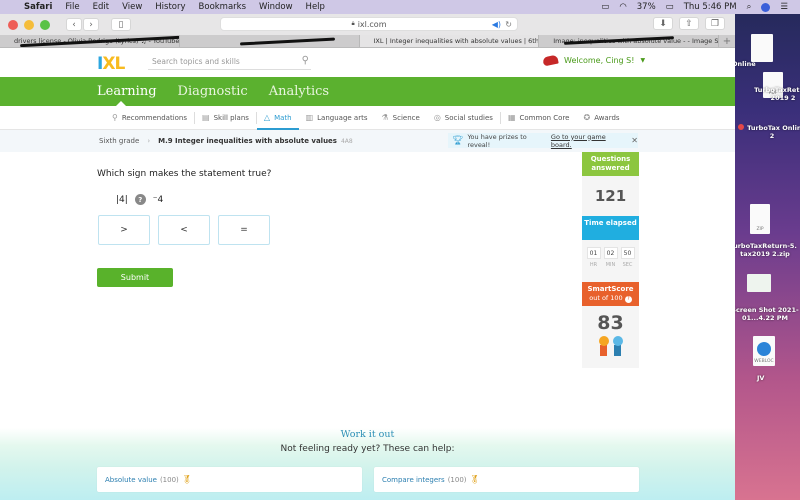 The width and height of the screenshot is (800, 500). Describe the element at coordinates (766, 7) in the screenshot. I see `siri-icon` at that location.